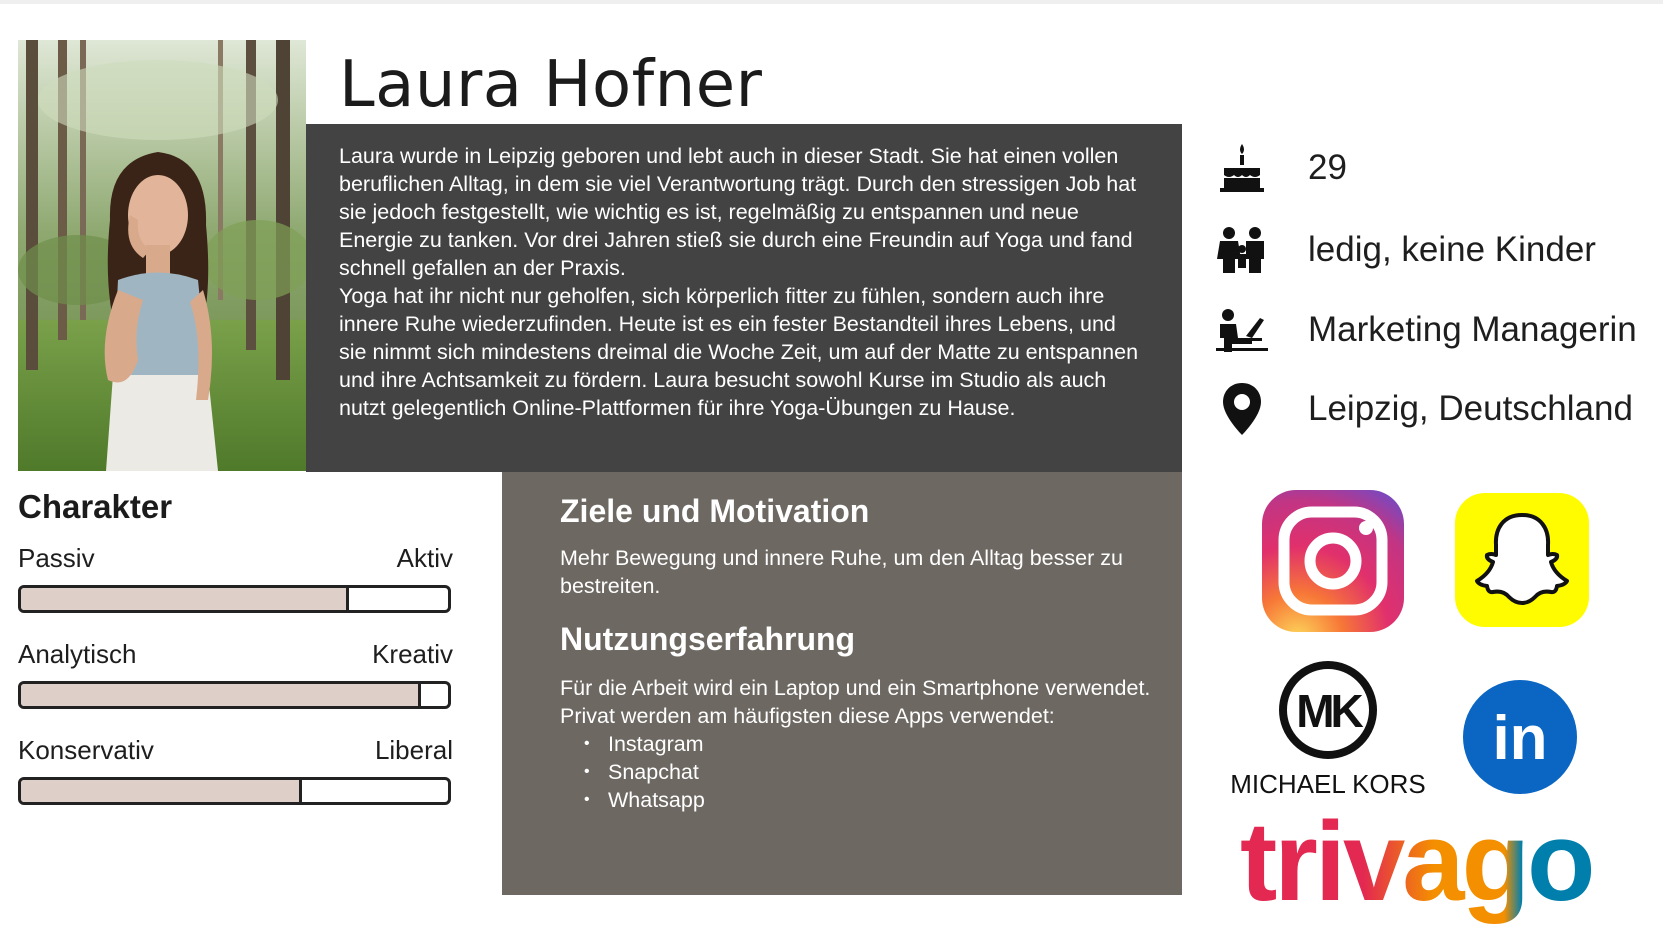 The image size is (1663, 939). I want to click on persona-photo, so click(162, 255).